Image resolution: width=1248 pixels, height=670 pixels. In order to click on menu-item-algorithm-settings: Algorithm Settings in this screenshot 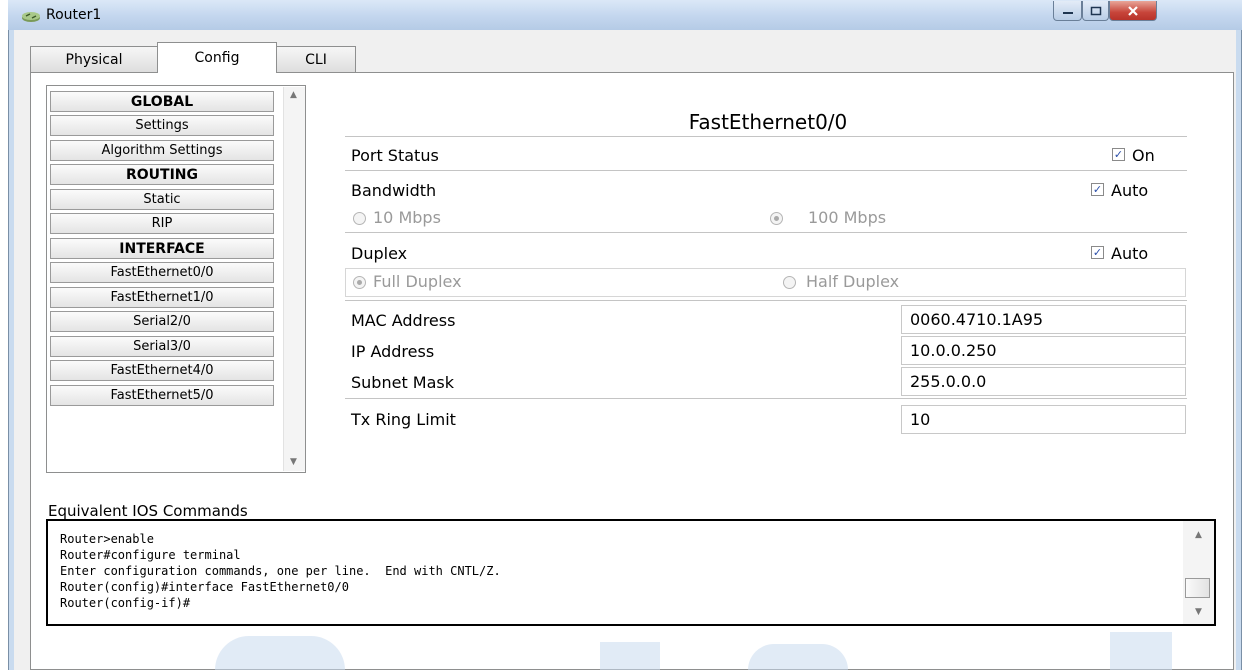, I will do `click(162, 150)`.